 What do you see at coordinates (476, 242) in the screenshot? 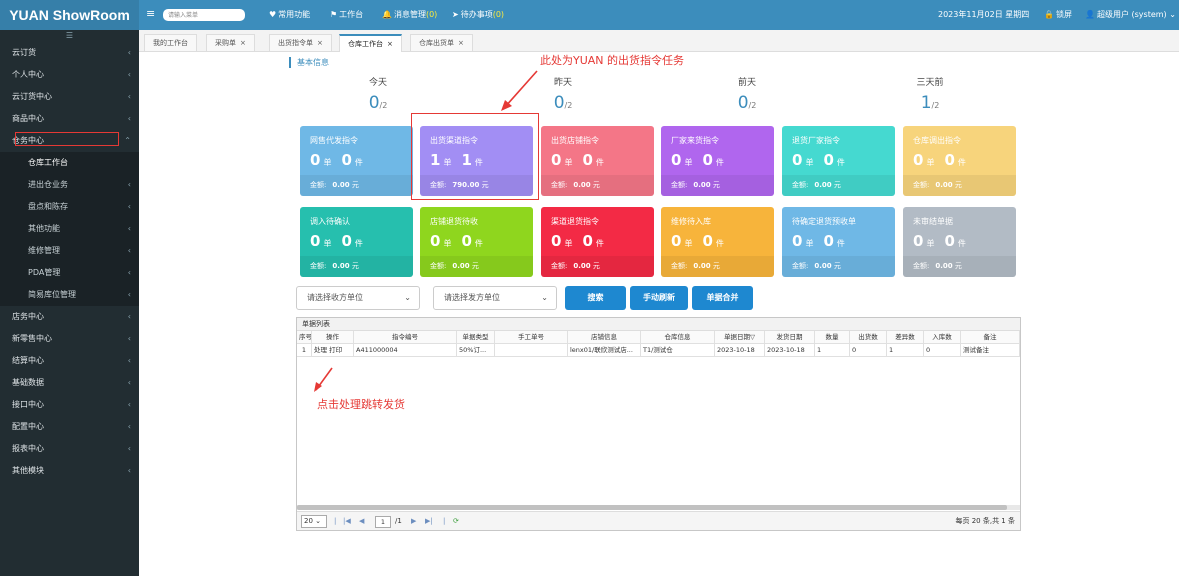
I see `order-stat-card: 店铺退货待收 0 单 0 件金额: 0.00 元` at bounding box center [476, 242].